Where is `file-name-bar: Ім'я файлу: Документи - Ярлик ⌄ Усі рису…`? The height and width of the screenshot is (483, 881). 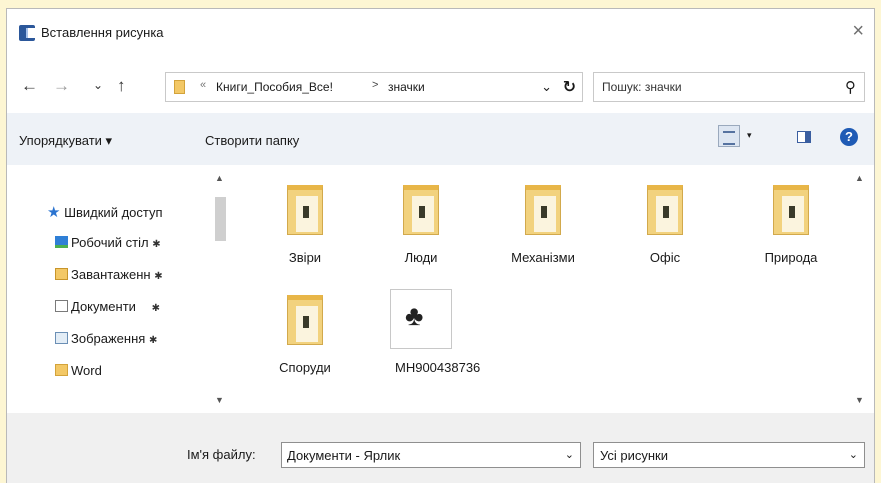 file-name-bar: Ім'я файлу: Документи - Ярлик ⌄ Усі рису… is located at coordinates (440, 448).